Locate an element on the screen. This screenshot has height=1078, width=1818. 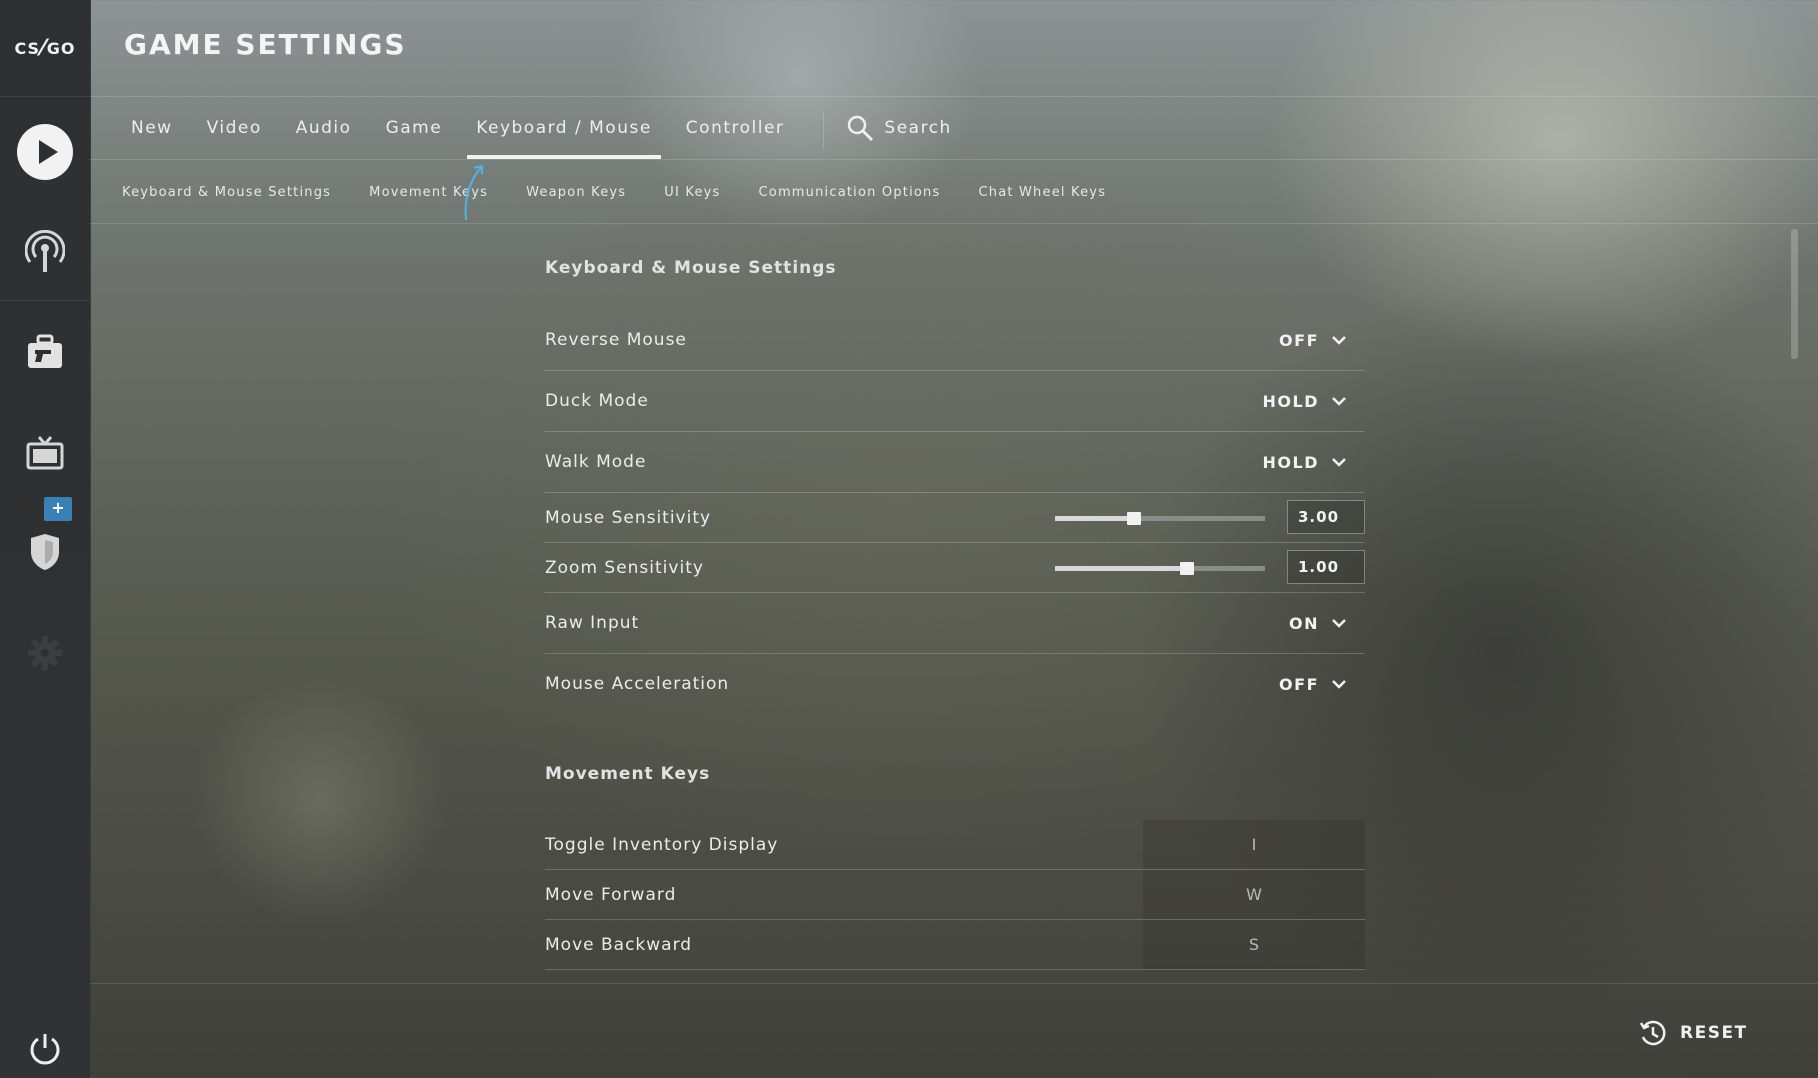
tv-icon is located at coordinates (45, 453).